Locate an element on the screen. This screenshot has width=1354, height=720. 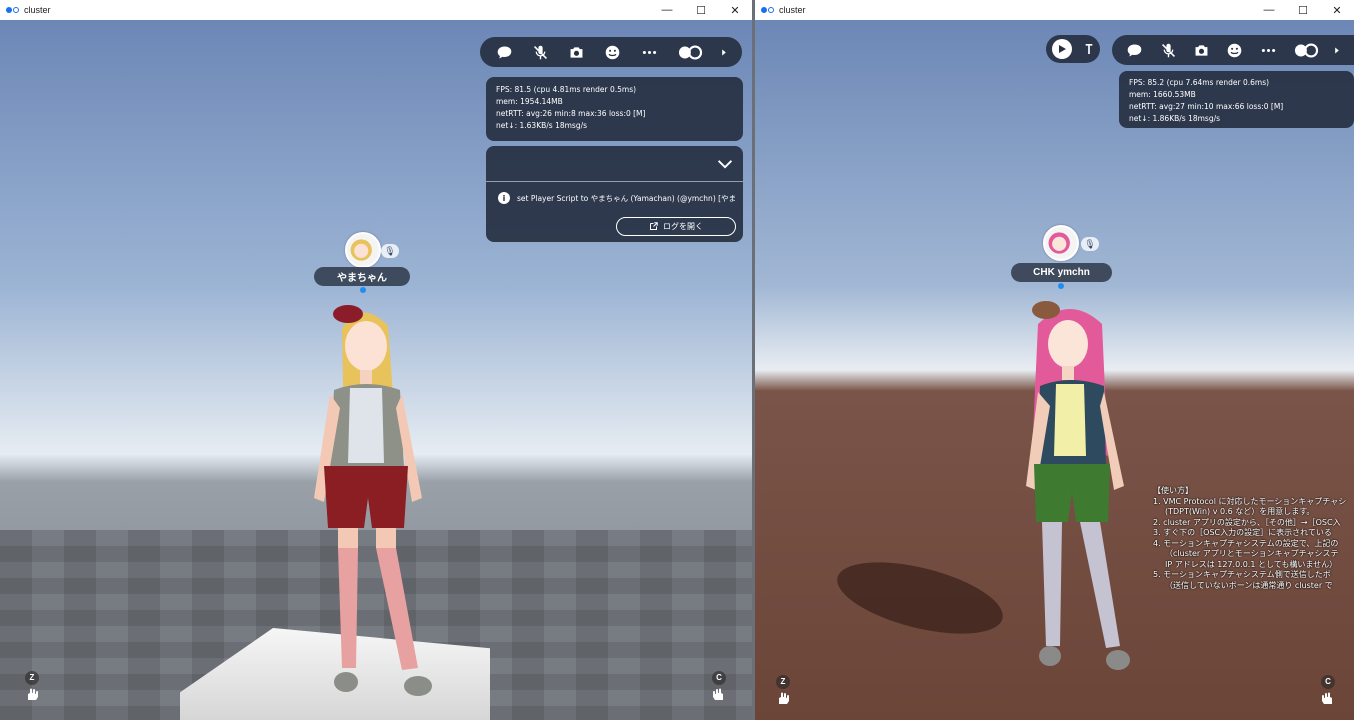
instruction-line: 2. cluster アプリの設定から、［その他］→［OSC入 is located at coordinates (1247, 522).